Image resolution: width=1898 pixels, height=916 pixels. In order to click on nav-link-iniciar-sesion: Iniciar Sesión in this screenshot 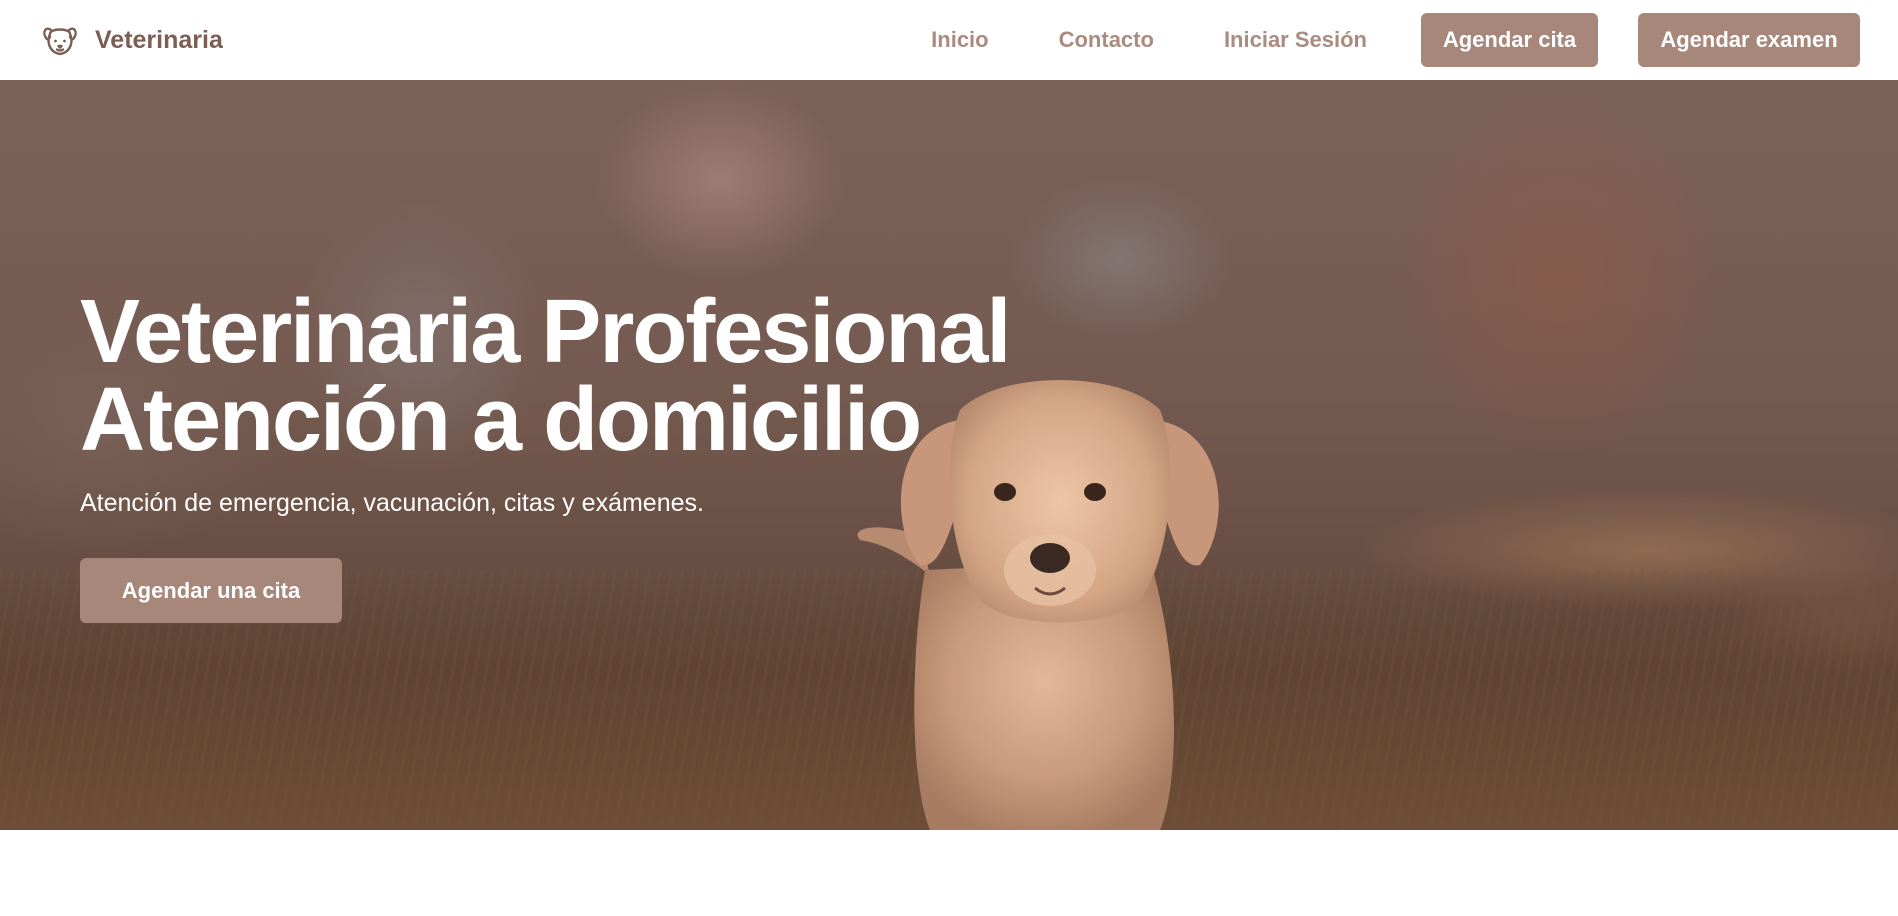, I will do `click(1295, 40)`.